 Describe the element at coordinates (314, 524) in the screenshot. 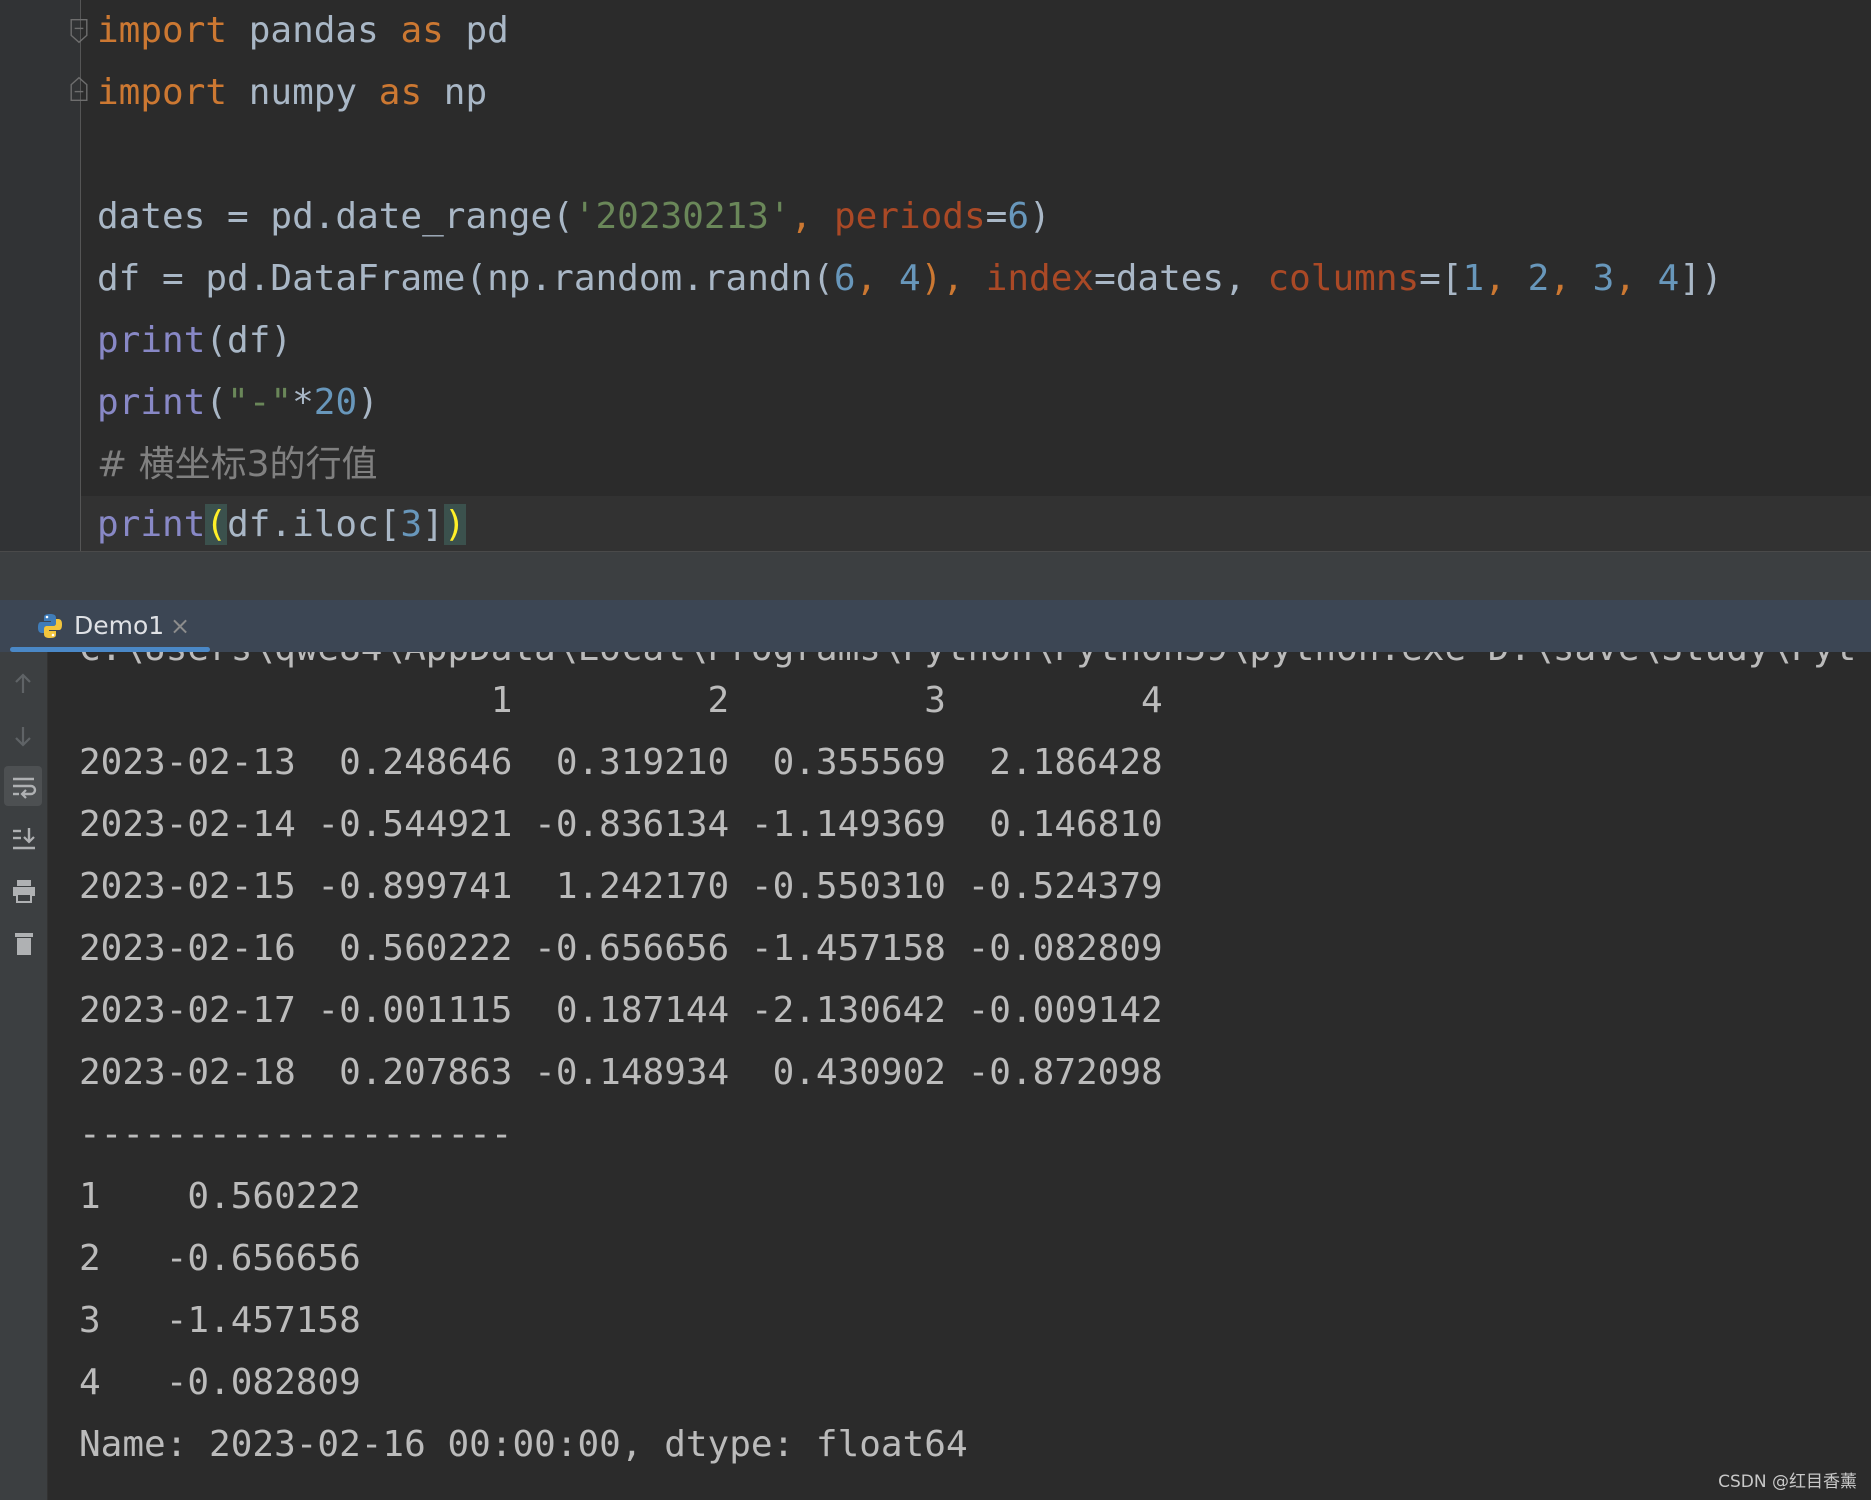

I see `code-text: df.iloc[` at that location.